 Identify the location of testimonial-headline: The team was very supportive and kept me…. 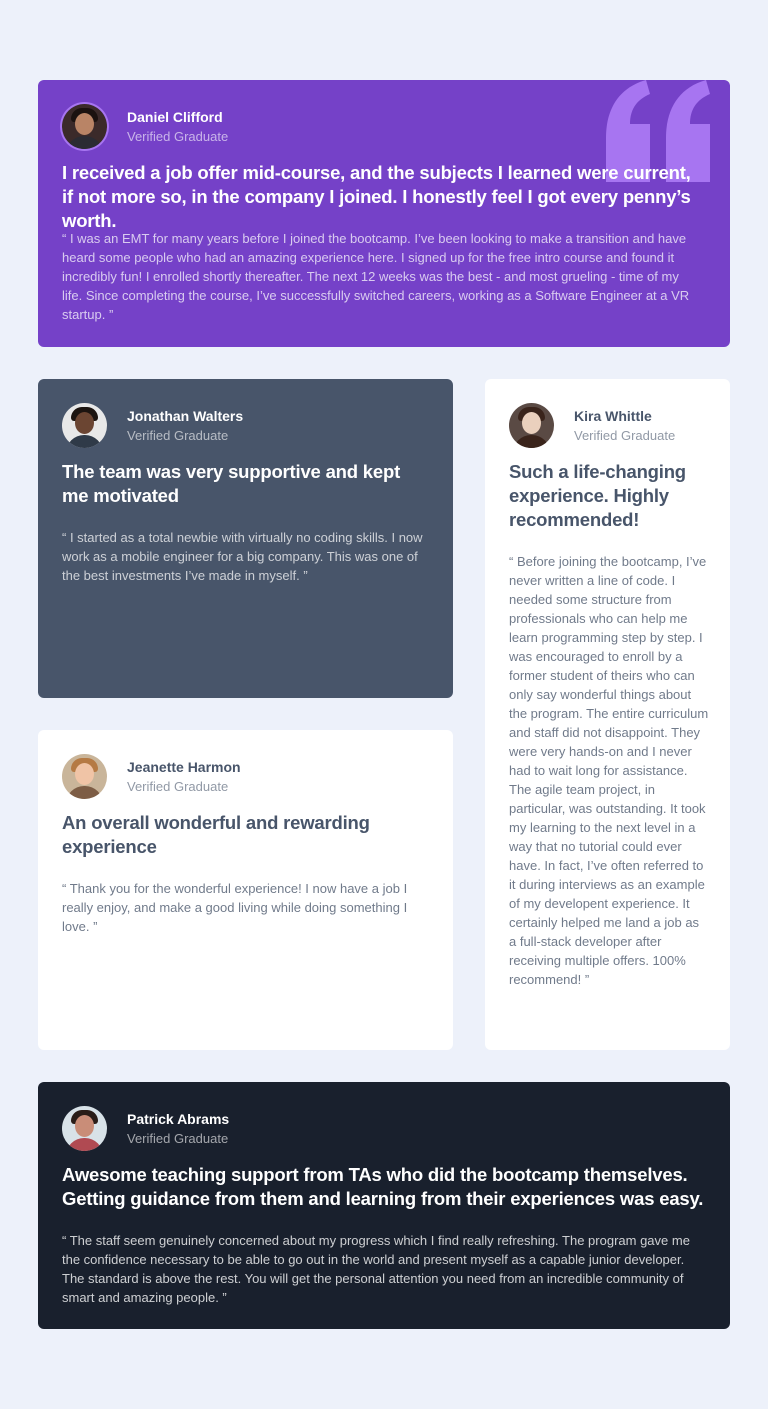
(231, 483).